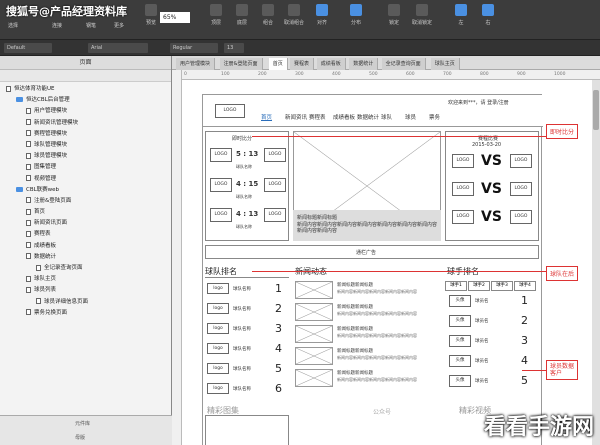 This screenshot has width=600, height=445. Describe the element at coordinates (118, 48) in the screenshot. I see `font-select: Arial` at that location.